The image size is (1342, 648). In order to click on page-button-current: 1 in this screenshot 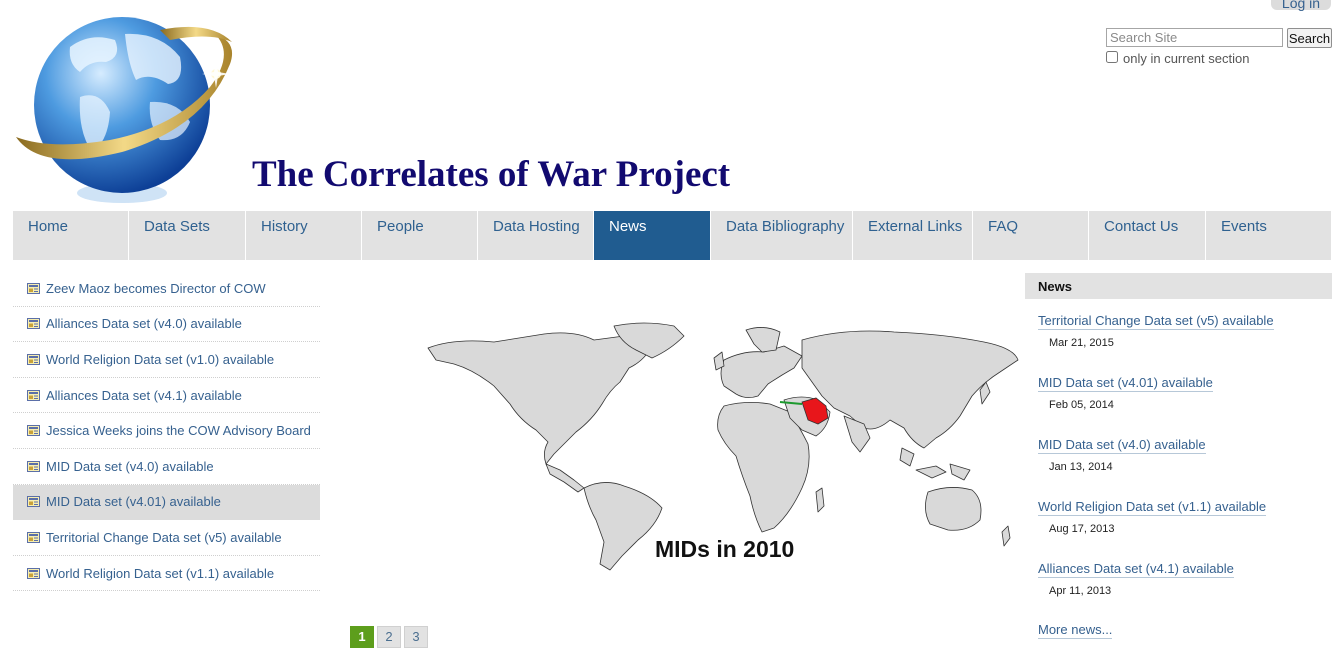, I will do `click(362, 637)`.